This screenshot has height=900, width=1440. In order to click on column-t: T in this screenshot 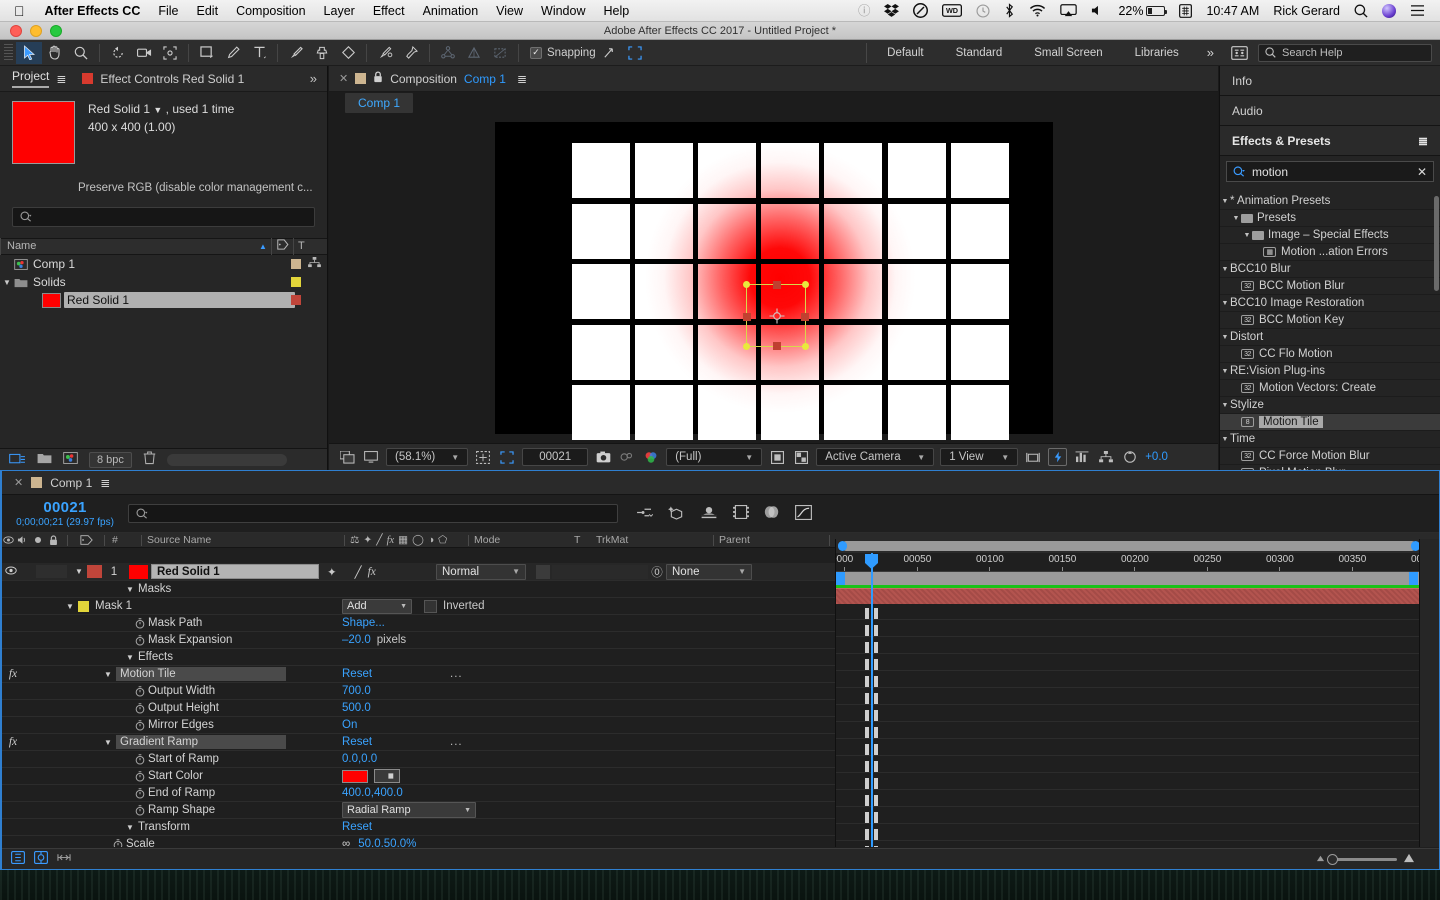, I will do `click(585, 540)`.